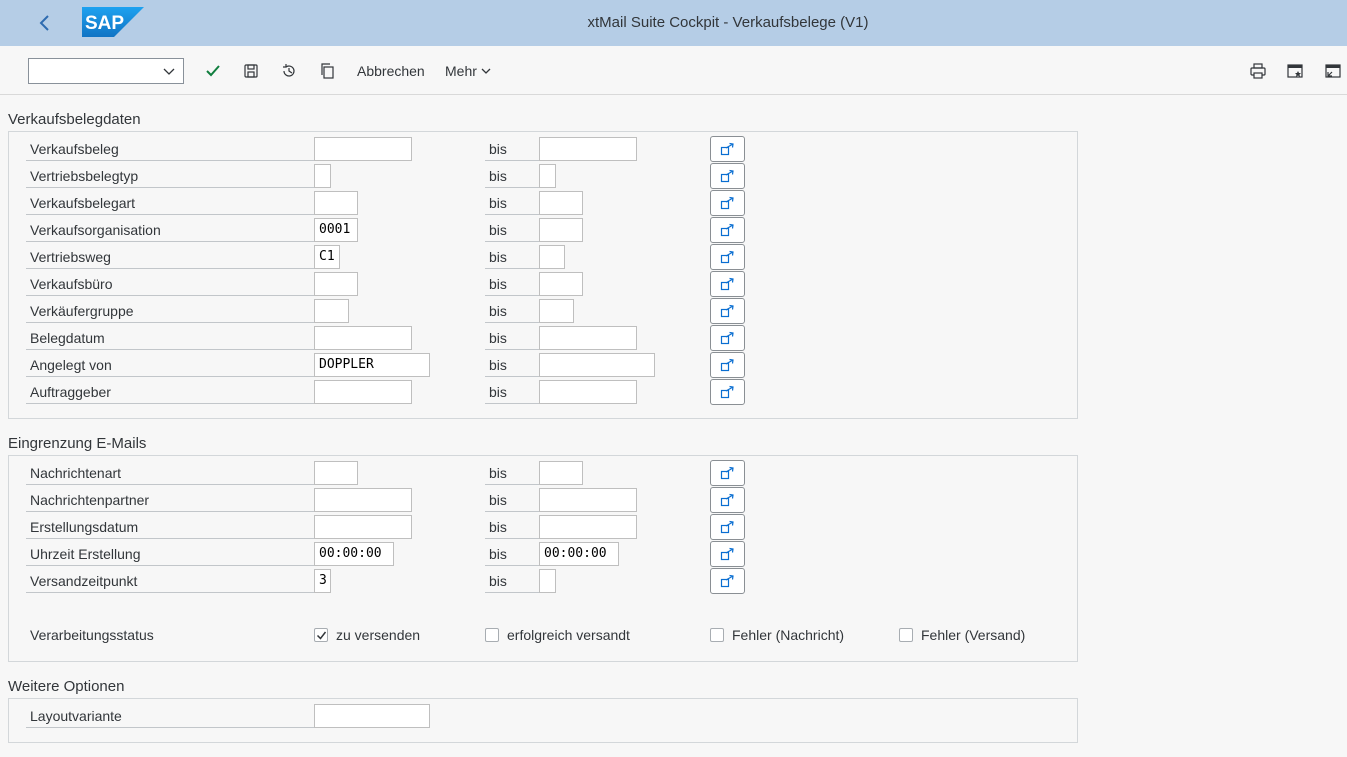 This screenshot has height=757, width=1347. What do you see at coordinates (1295, 71) in the screenshot?
I see `new-window-button` at bounding box center [1295, 71].